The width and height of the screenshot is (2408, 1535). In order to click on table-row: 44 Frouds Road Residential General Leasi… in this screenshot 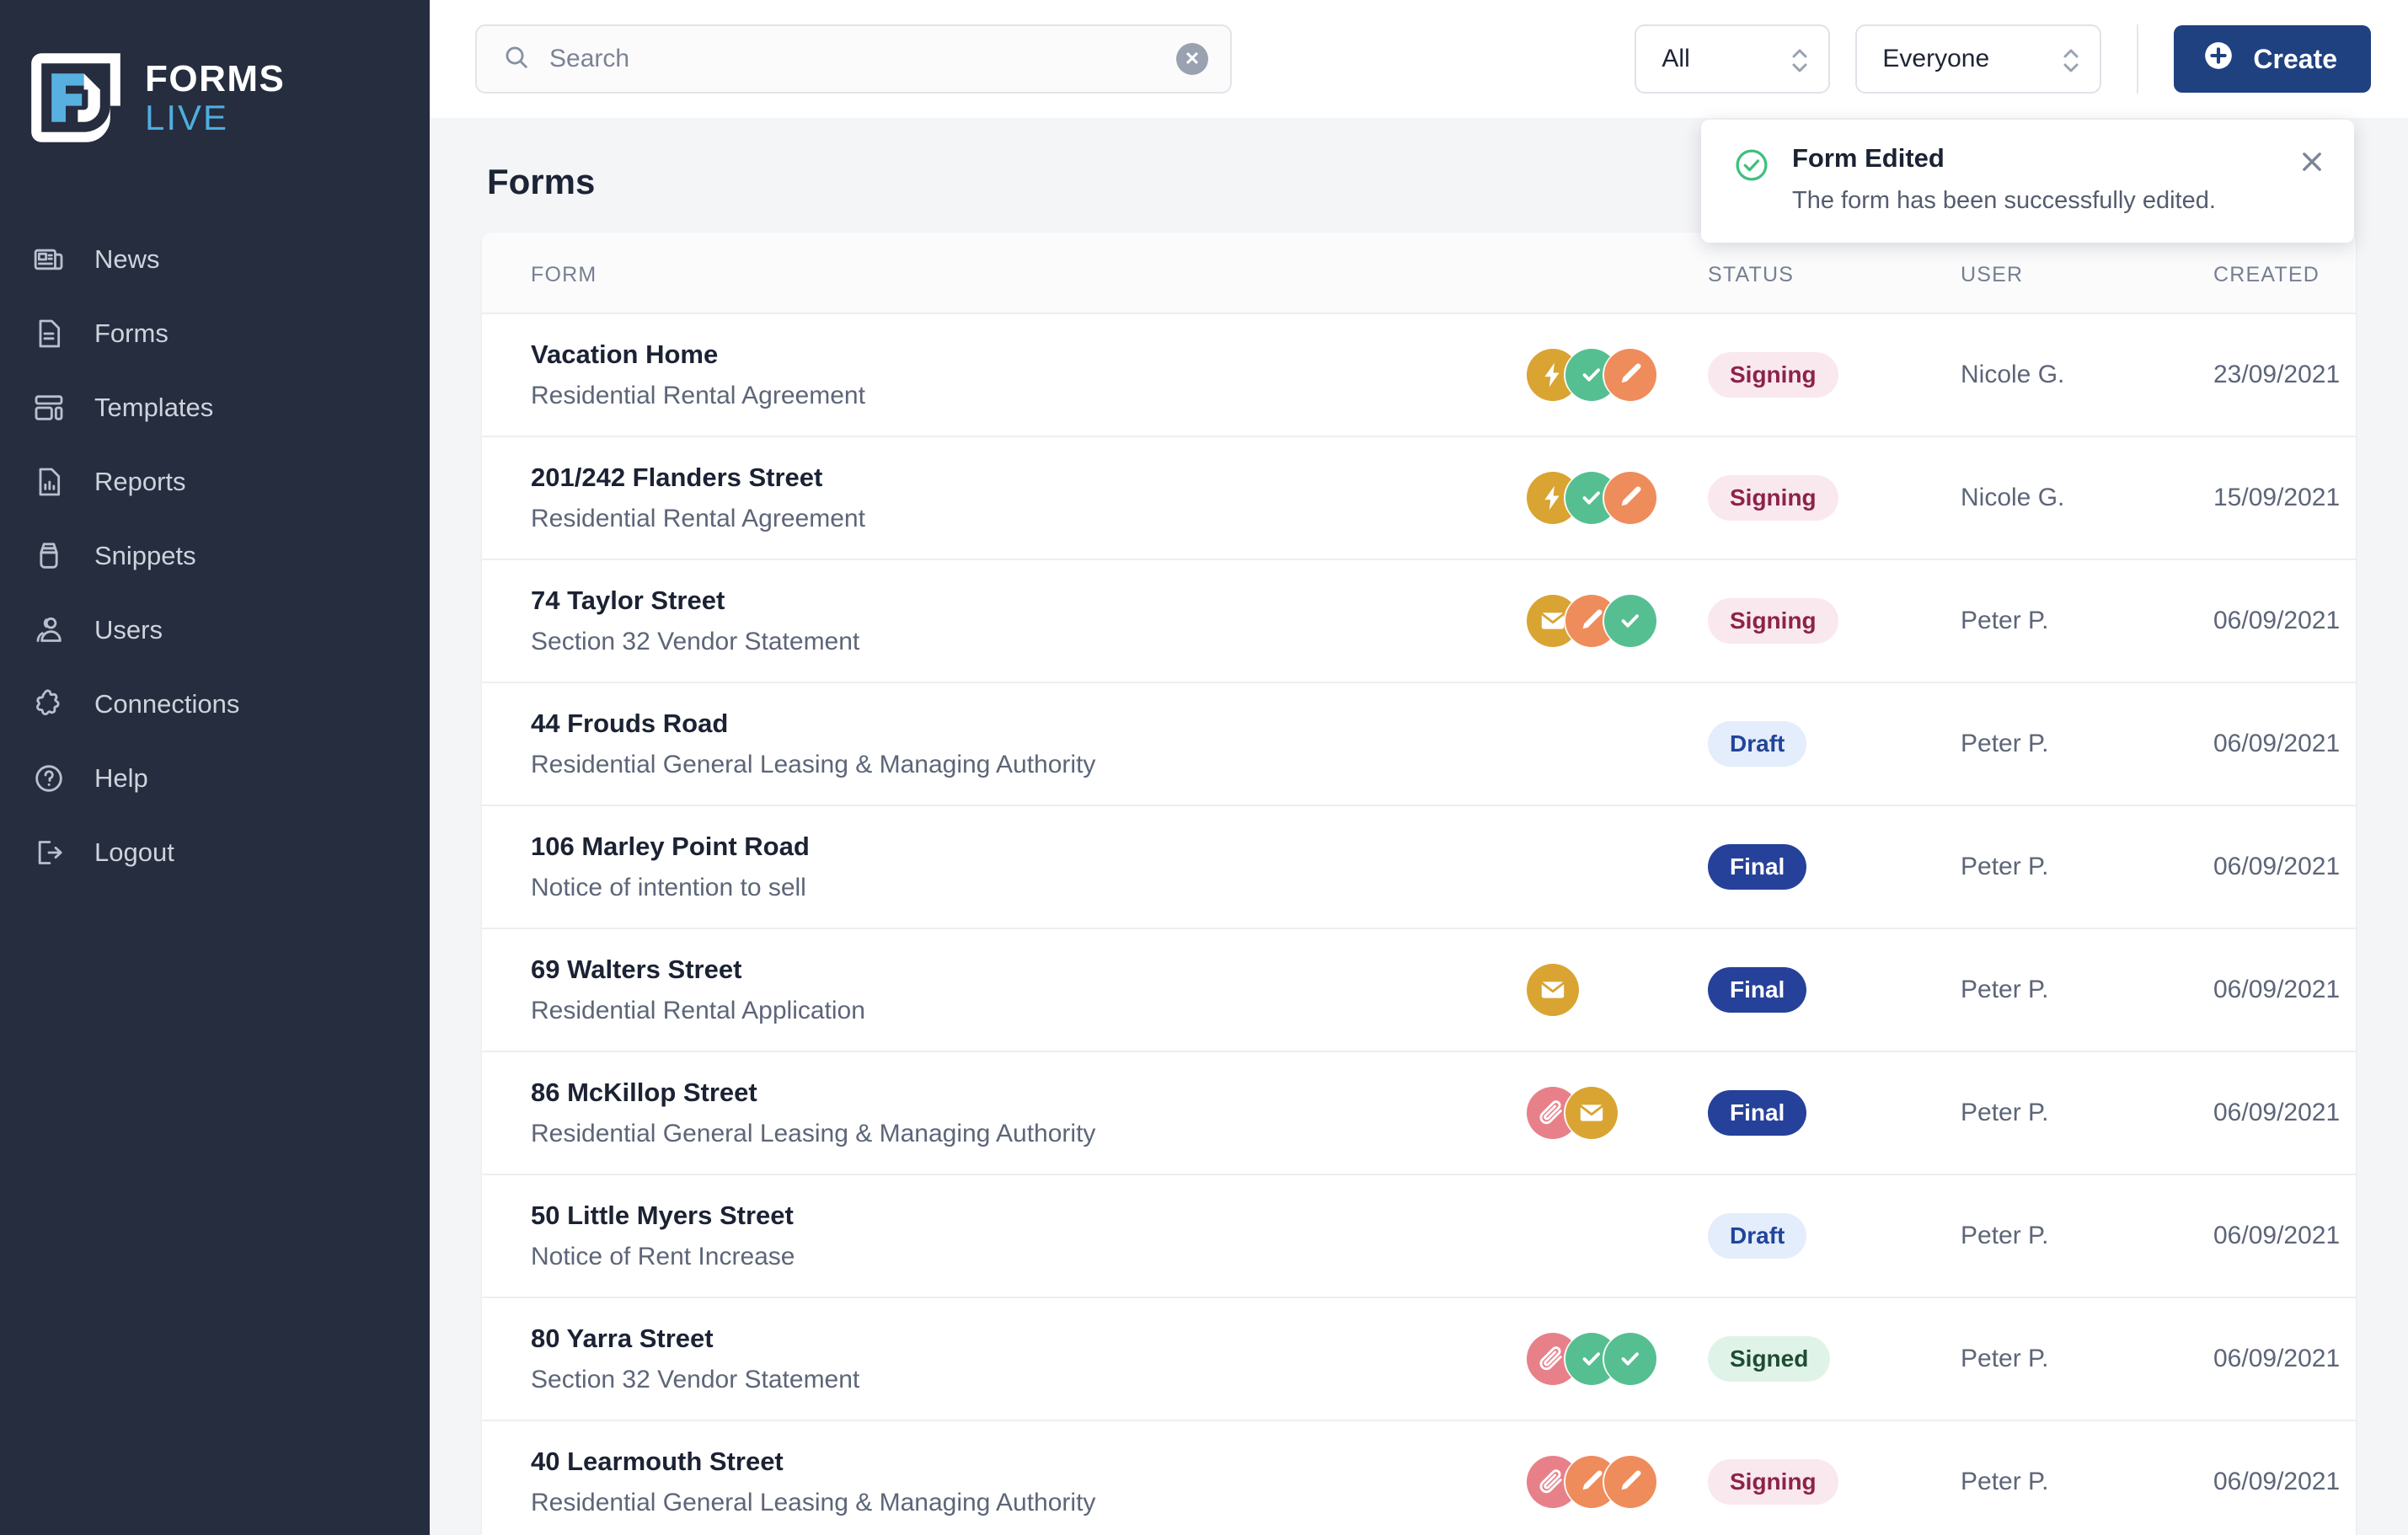, I will do `click(1419, 743)`.